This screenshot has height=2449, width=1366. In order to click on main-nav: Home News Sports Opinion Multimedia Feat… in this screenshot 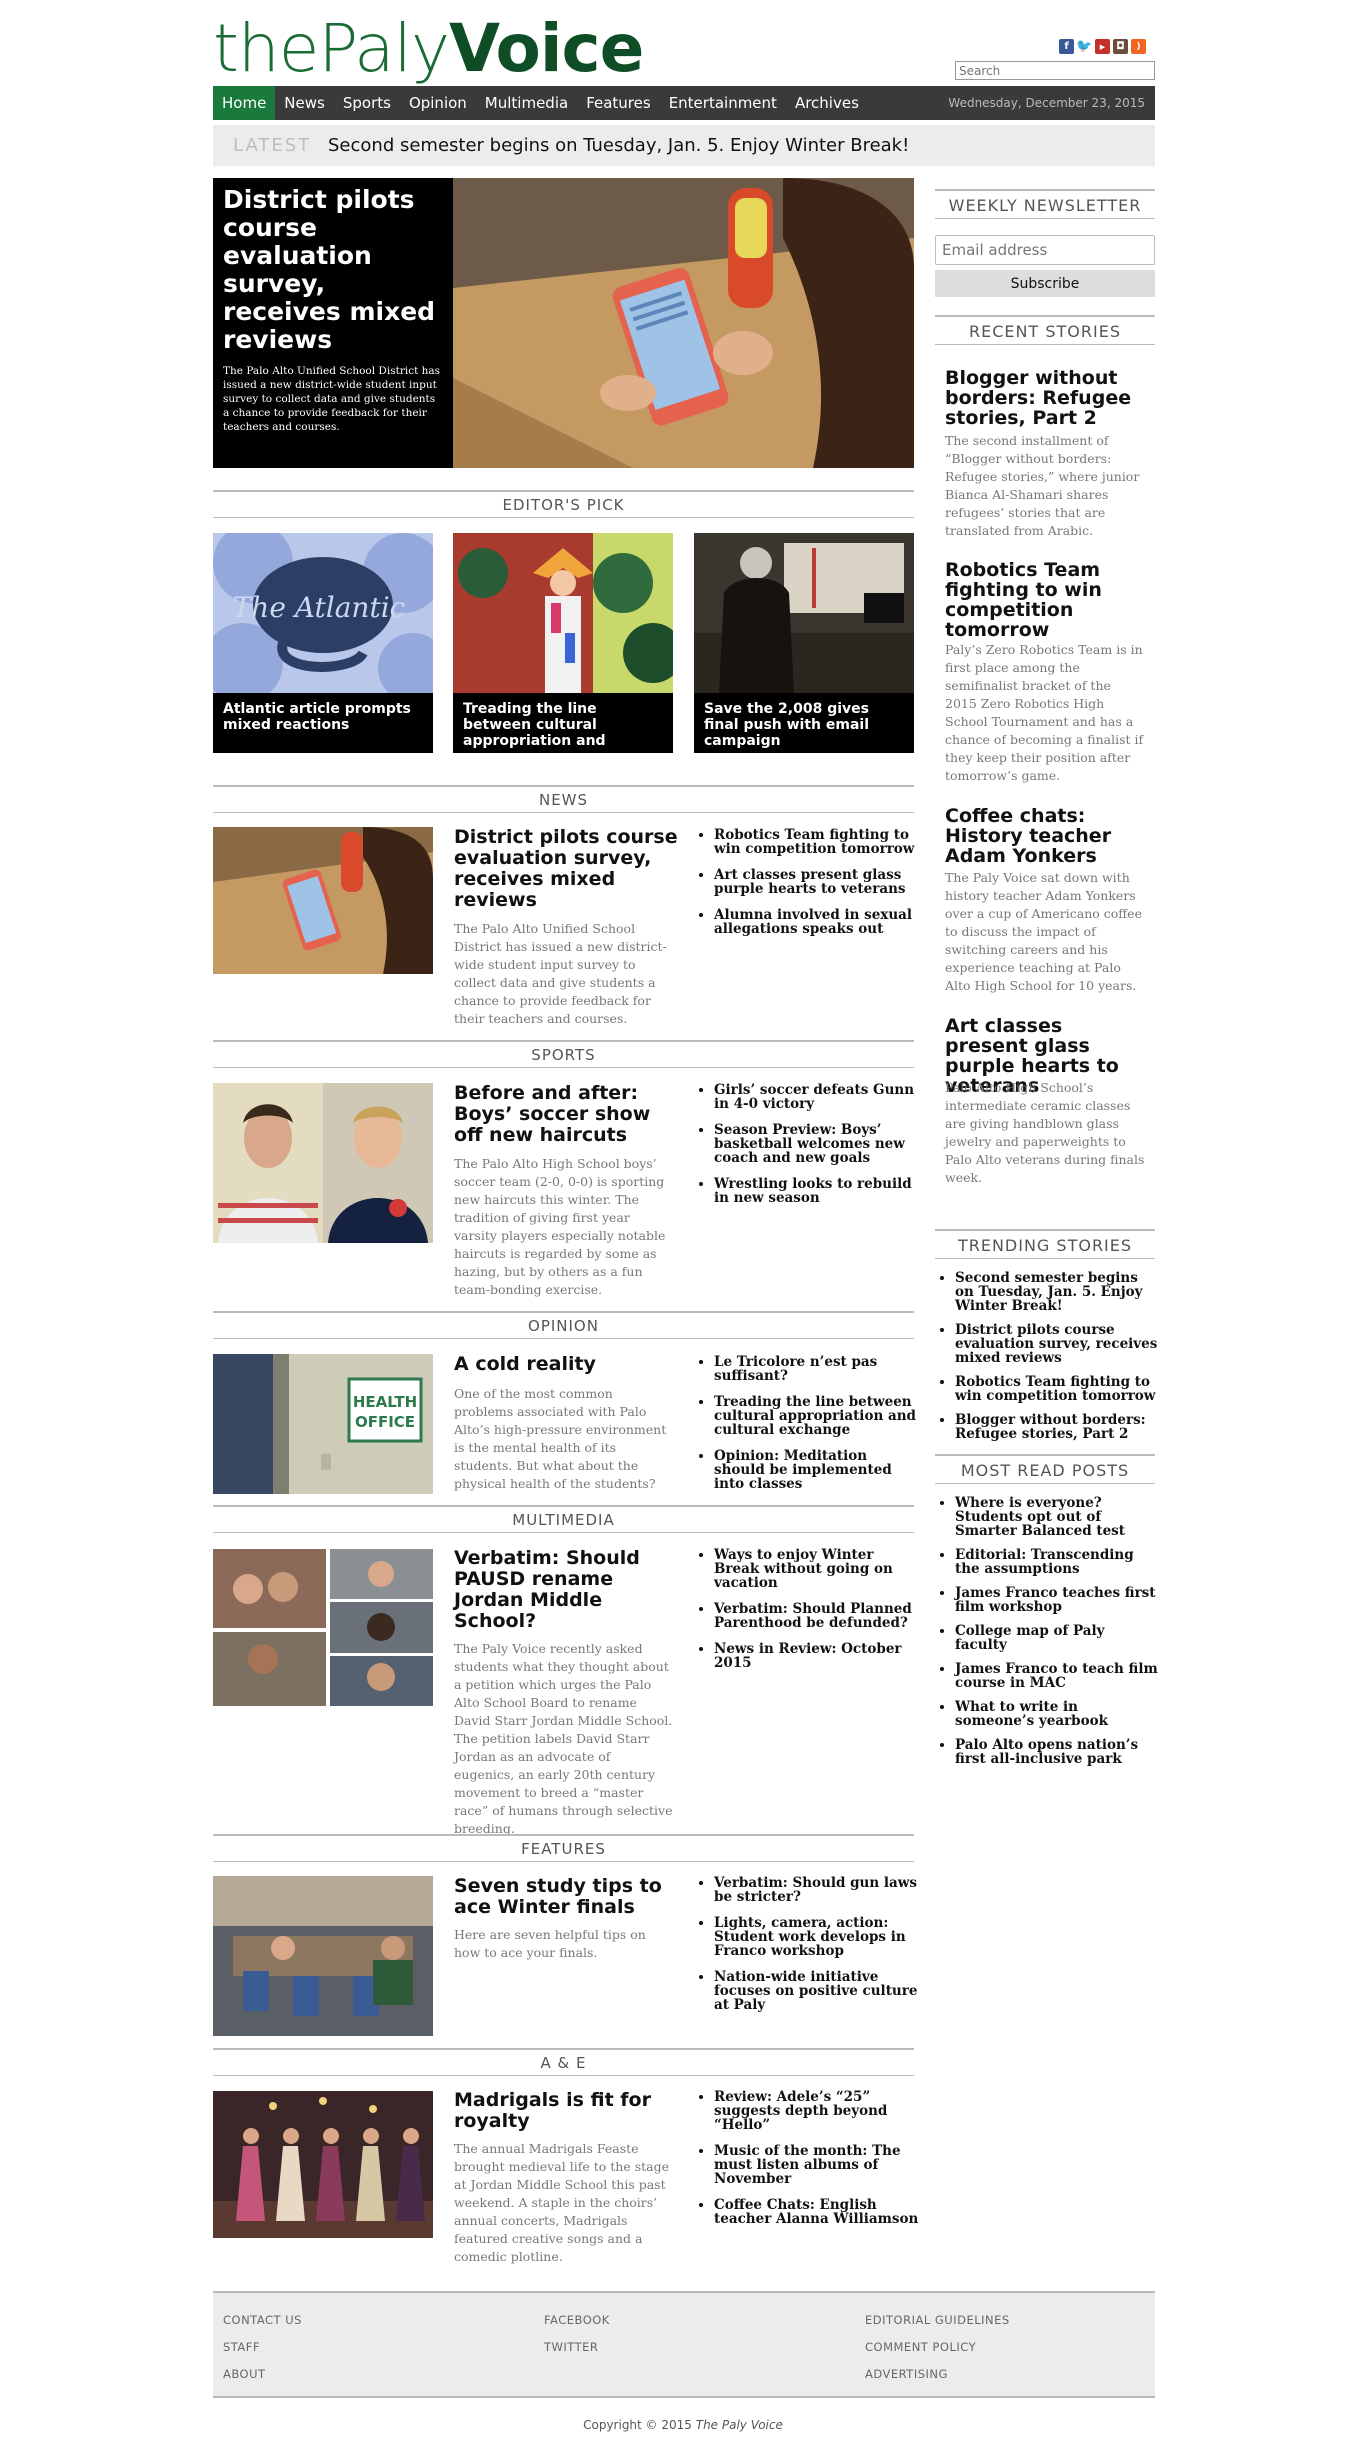, I will do `click(684, 103)`.